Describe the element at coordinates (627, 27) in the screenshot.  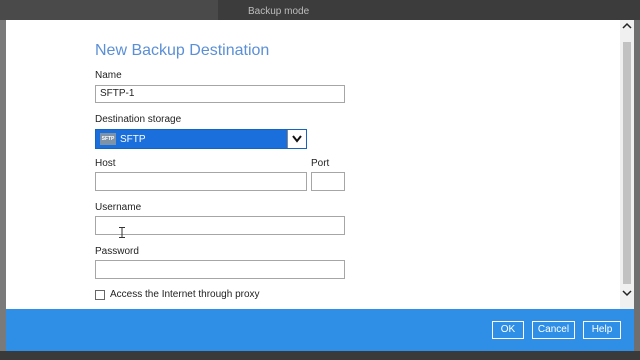
I see `scroll-up-icon` at that location.